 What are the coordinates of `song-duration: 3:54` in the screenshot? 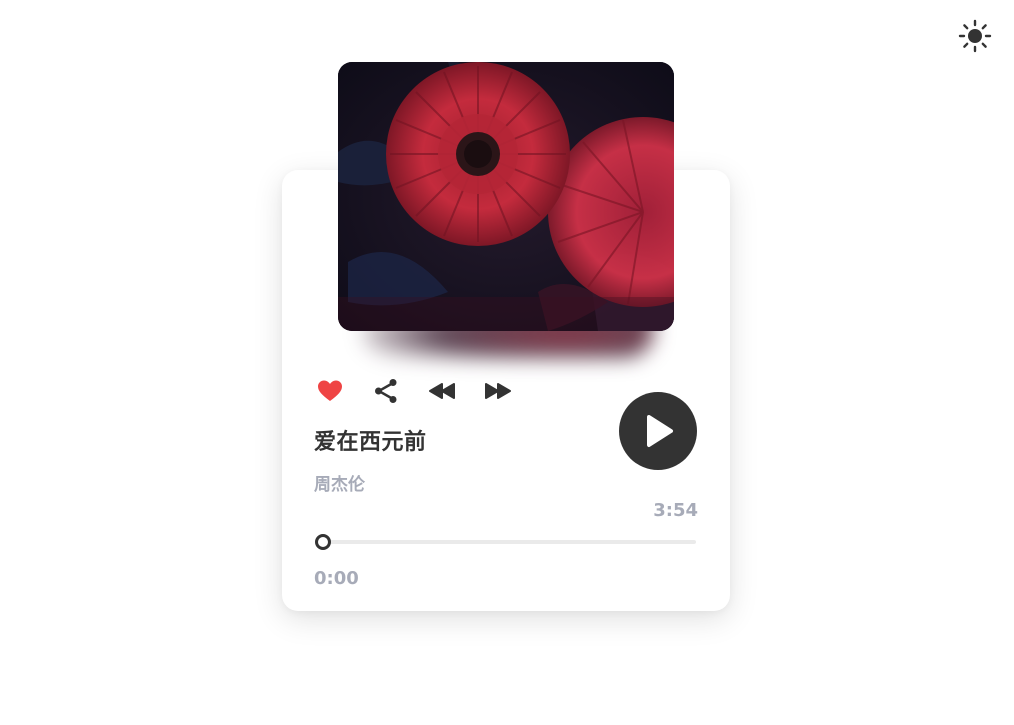 It's located at (675, 510).